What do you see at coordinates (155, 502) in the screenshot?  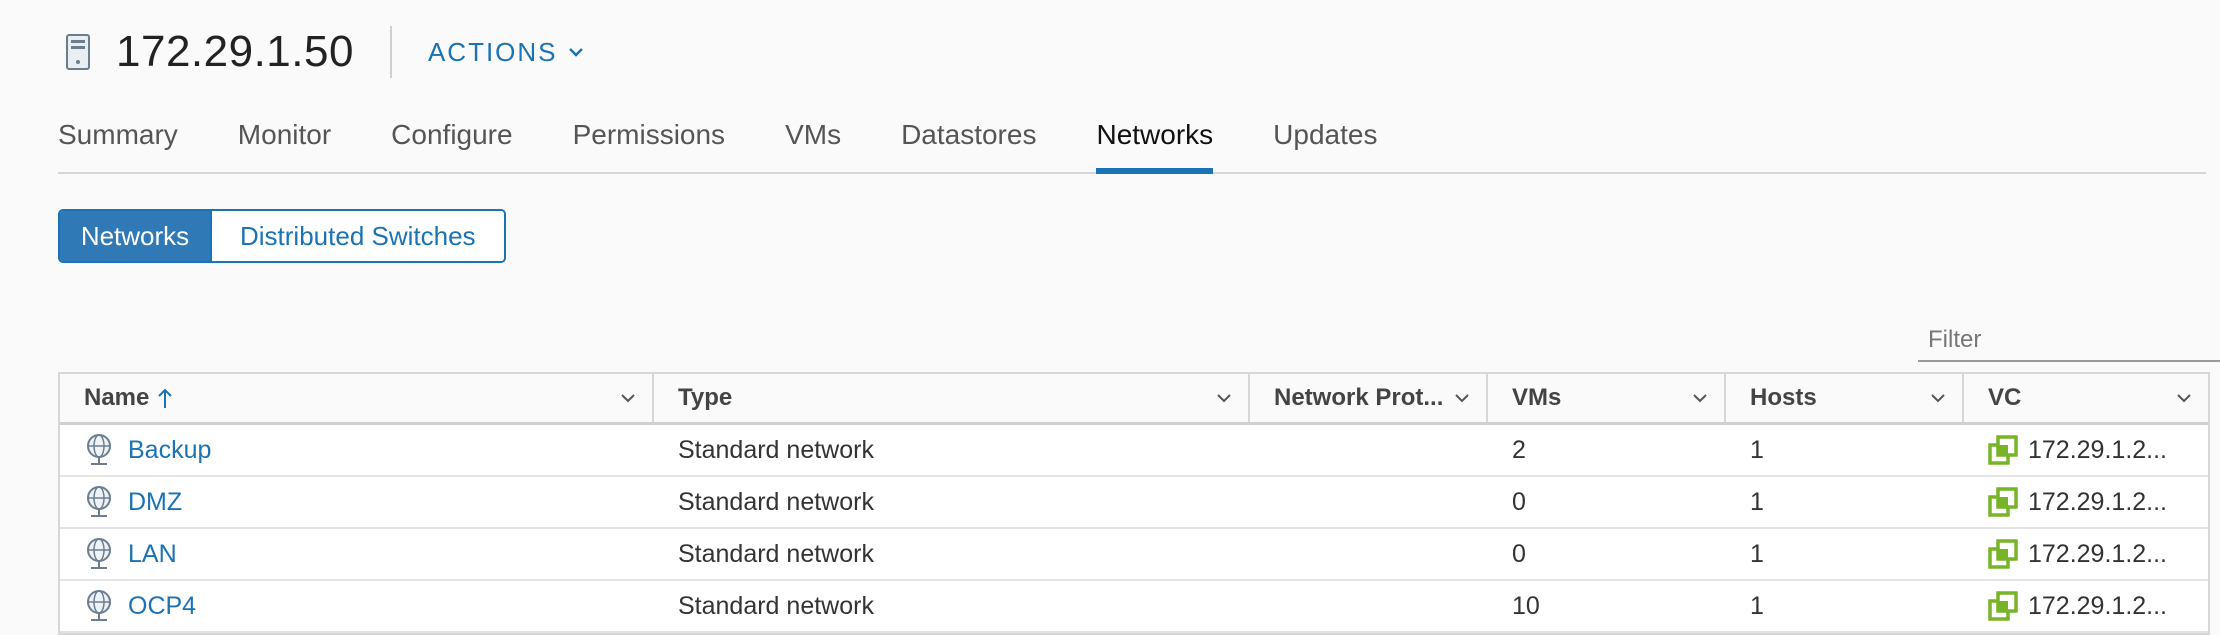 I see `network-name-link: DMZ` at bounding box center [155, 502].